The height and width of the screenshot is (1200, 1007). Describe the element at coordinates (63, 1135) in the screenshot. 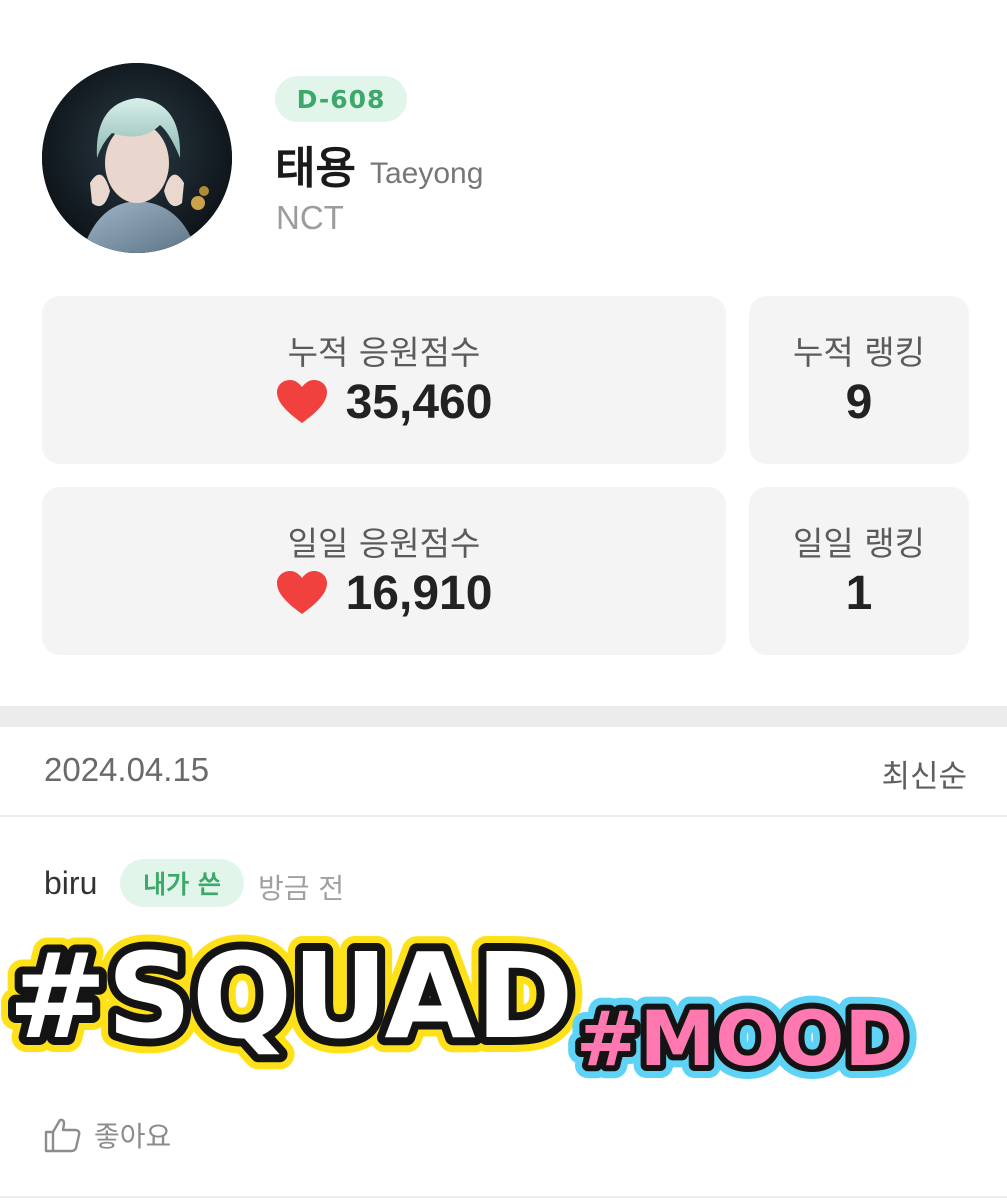

I see `thumbs-up-icon` at that location.